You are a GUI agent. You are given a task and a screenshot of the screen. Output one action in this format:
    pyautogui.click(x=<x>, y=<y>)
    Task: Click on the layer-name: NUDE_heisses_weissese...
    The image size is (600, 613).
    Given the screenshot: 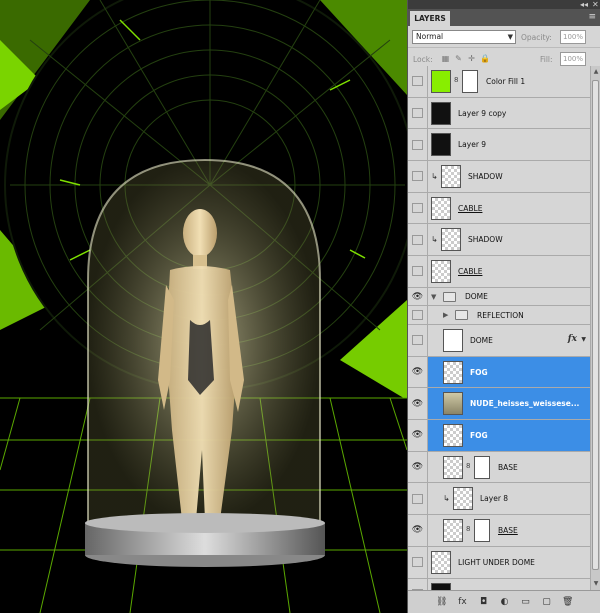 What is the action you would take?
    pyautogui.click(x=524, y=403)
    